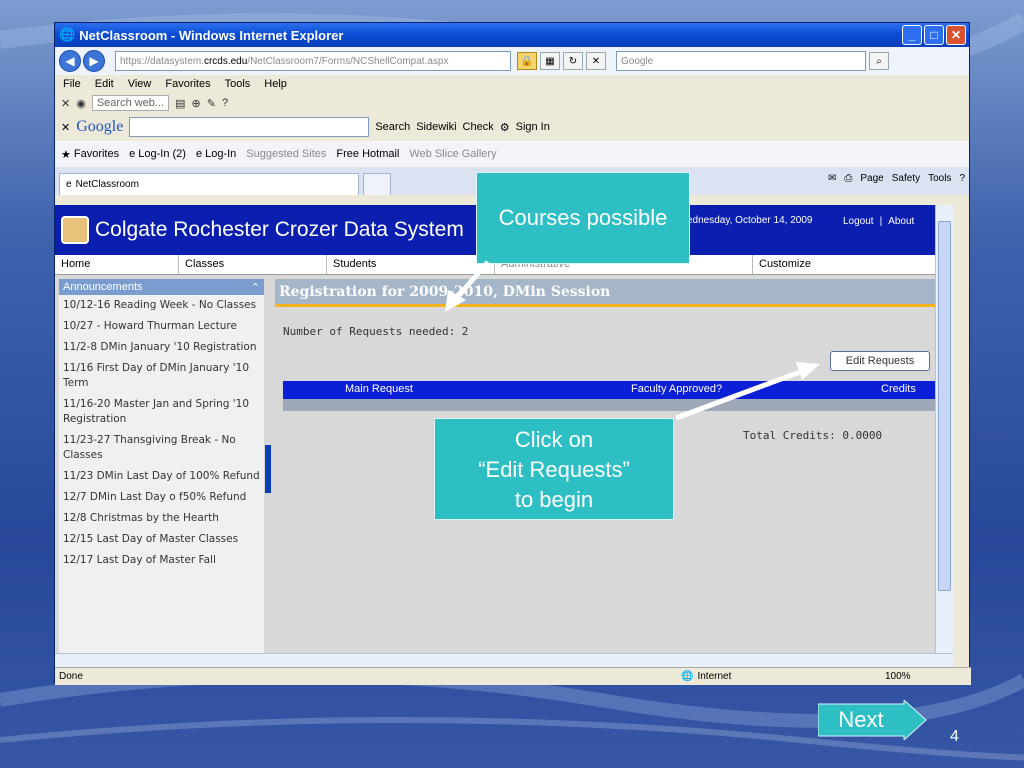  What do you see at coordinates (161, 326) in the screenshot?
I see `announcement-item: 10/27 - Howard Thurman Lecture` at bounding box center [161, 326].